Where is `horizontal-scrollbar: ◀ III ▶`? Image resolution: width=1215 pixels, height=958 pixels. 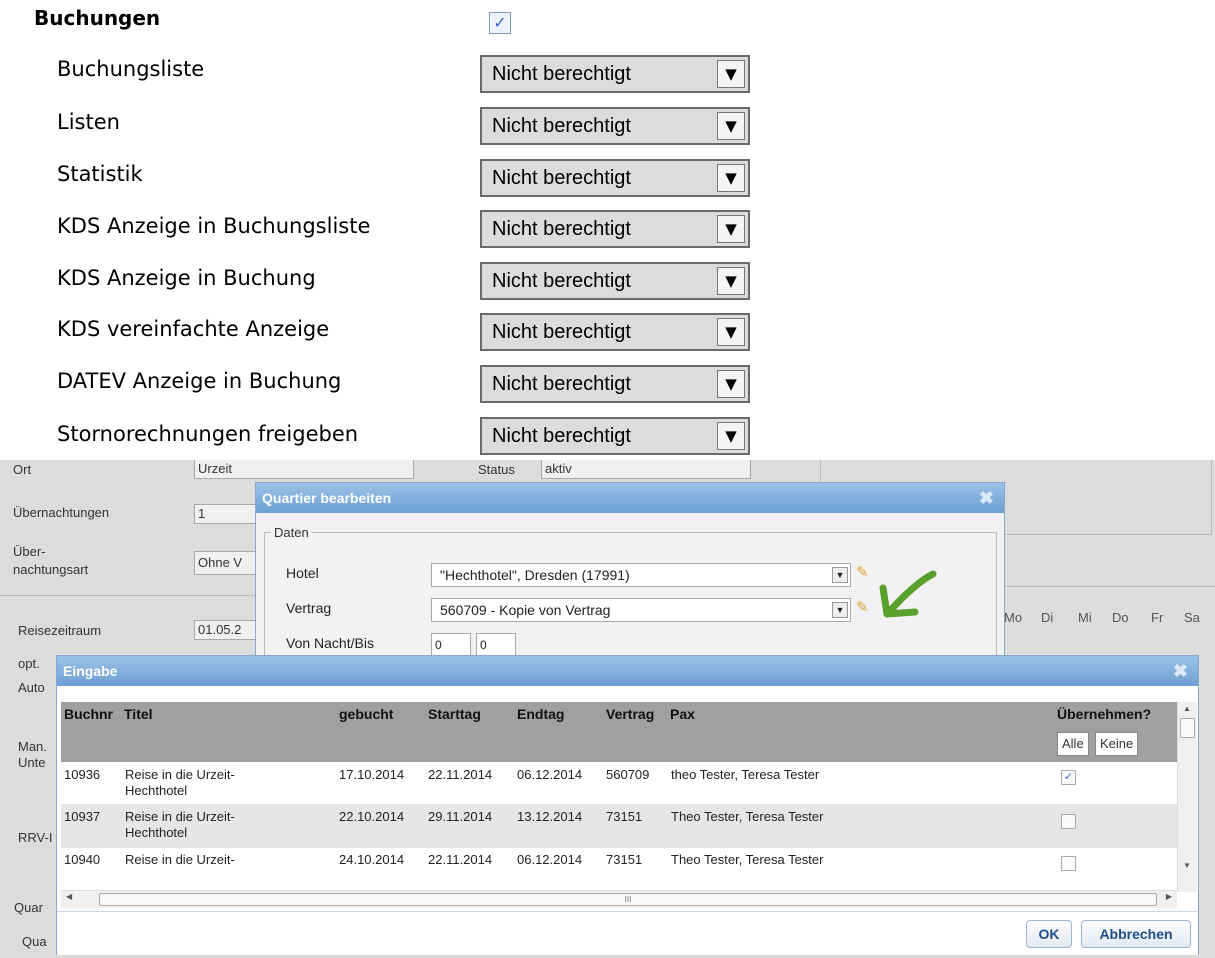 horizontal-scrollbar: ◀ III ▶ is located at coordinates (619, 899).